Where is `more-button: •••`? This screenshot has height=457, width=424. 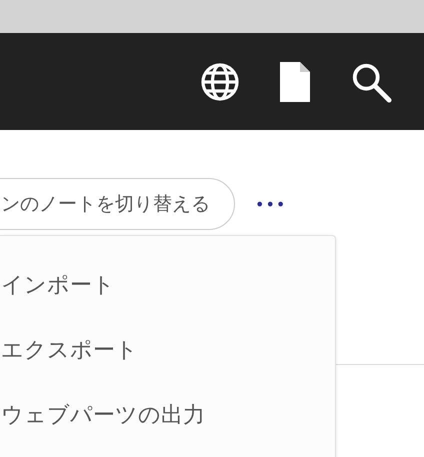
more-button: ••• is located at coordinates (270, 204).